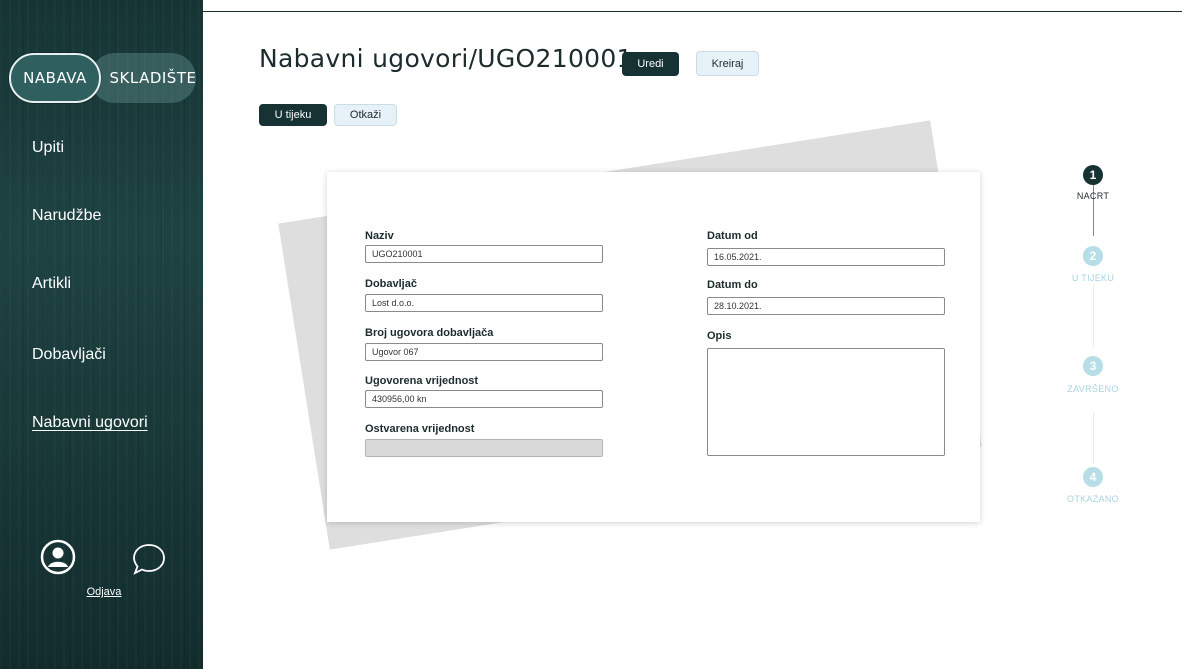 This screenshot has height=669, width=1182. Describe the element at coordinates (727, 63) in the screenshot. I see `create-button: Kreiraj` at that location.